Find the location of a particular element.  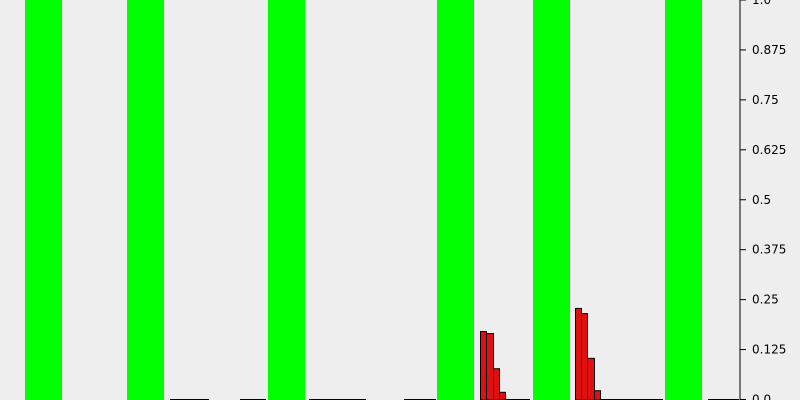

y-axis: 1.0 0.875 0.75 0.625 0.5 0.375 0.25 0.125 0.0 is located at coordinates (762, 200).